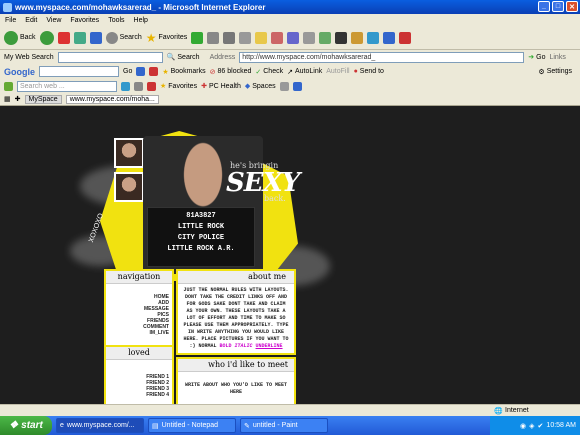  Describe the element at coordinates (293, 37) in the screenshot. I see `research-icon` at that location.